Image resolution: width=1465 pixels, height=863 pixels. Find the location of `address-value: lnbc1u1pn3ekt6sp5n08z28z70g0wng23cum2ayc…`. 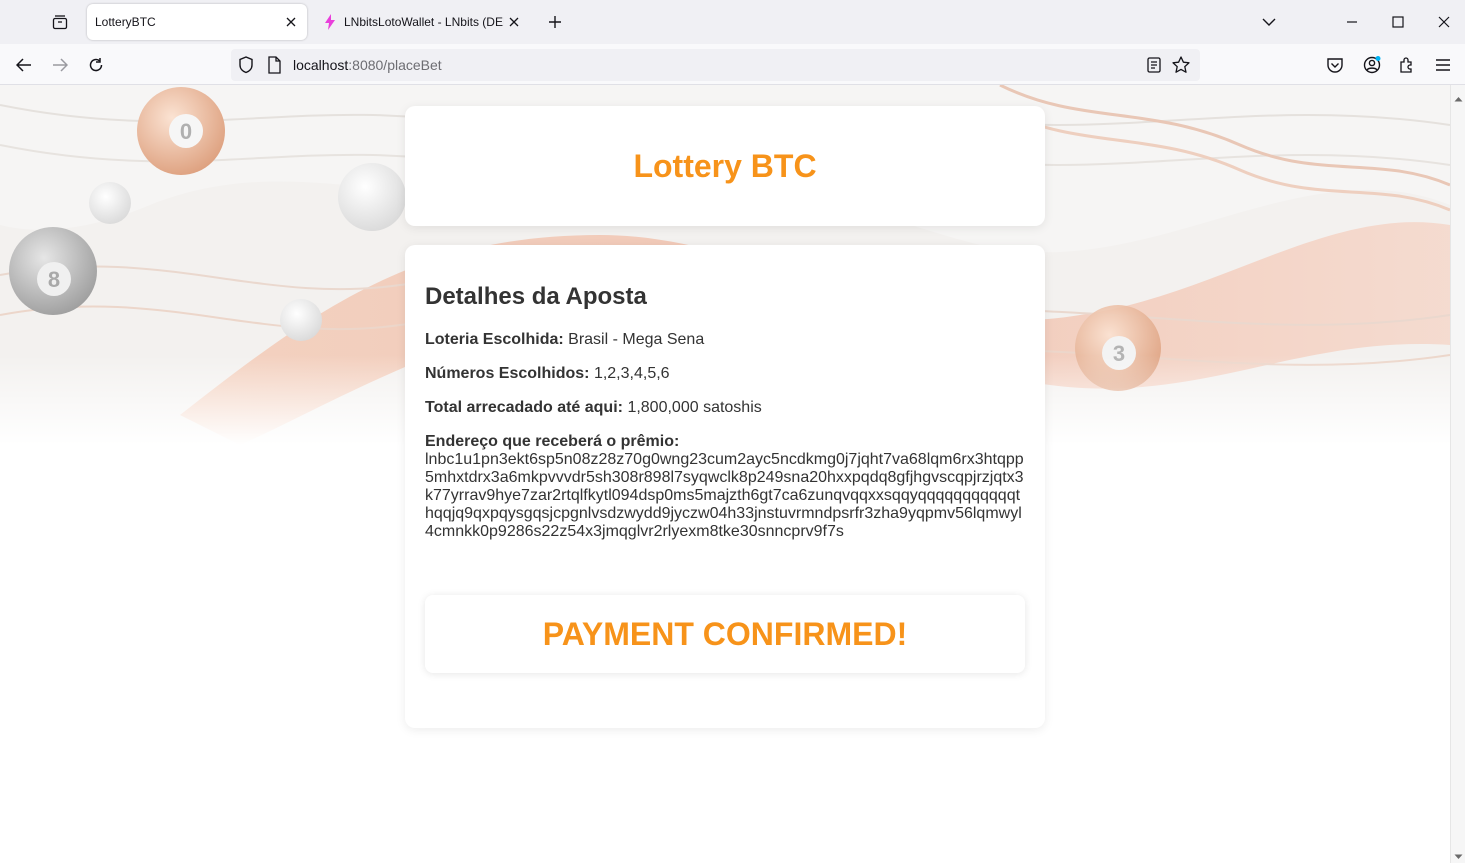

address-value: lnbc1u1pn3ekt6sp5n08z28z70g0wng23cum2ayc… is located at coordinates (724, 495).